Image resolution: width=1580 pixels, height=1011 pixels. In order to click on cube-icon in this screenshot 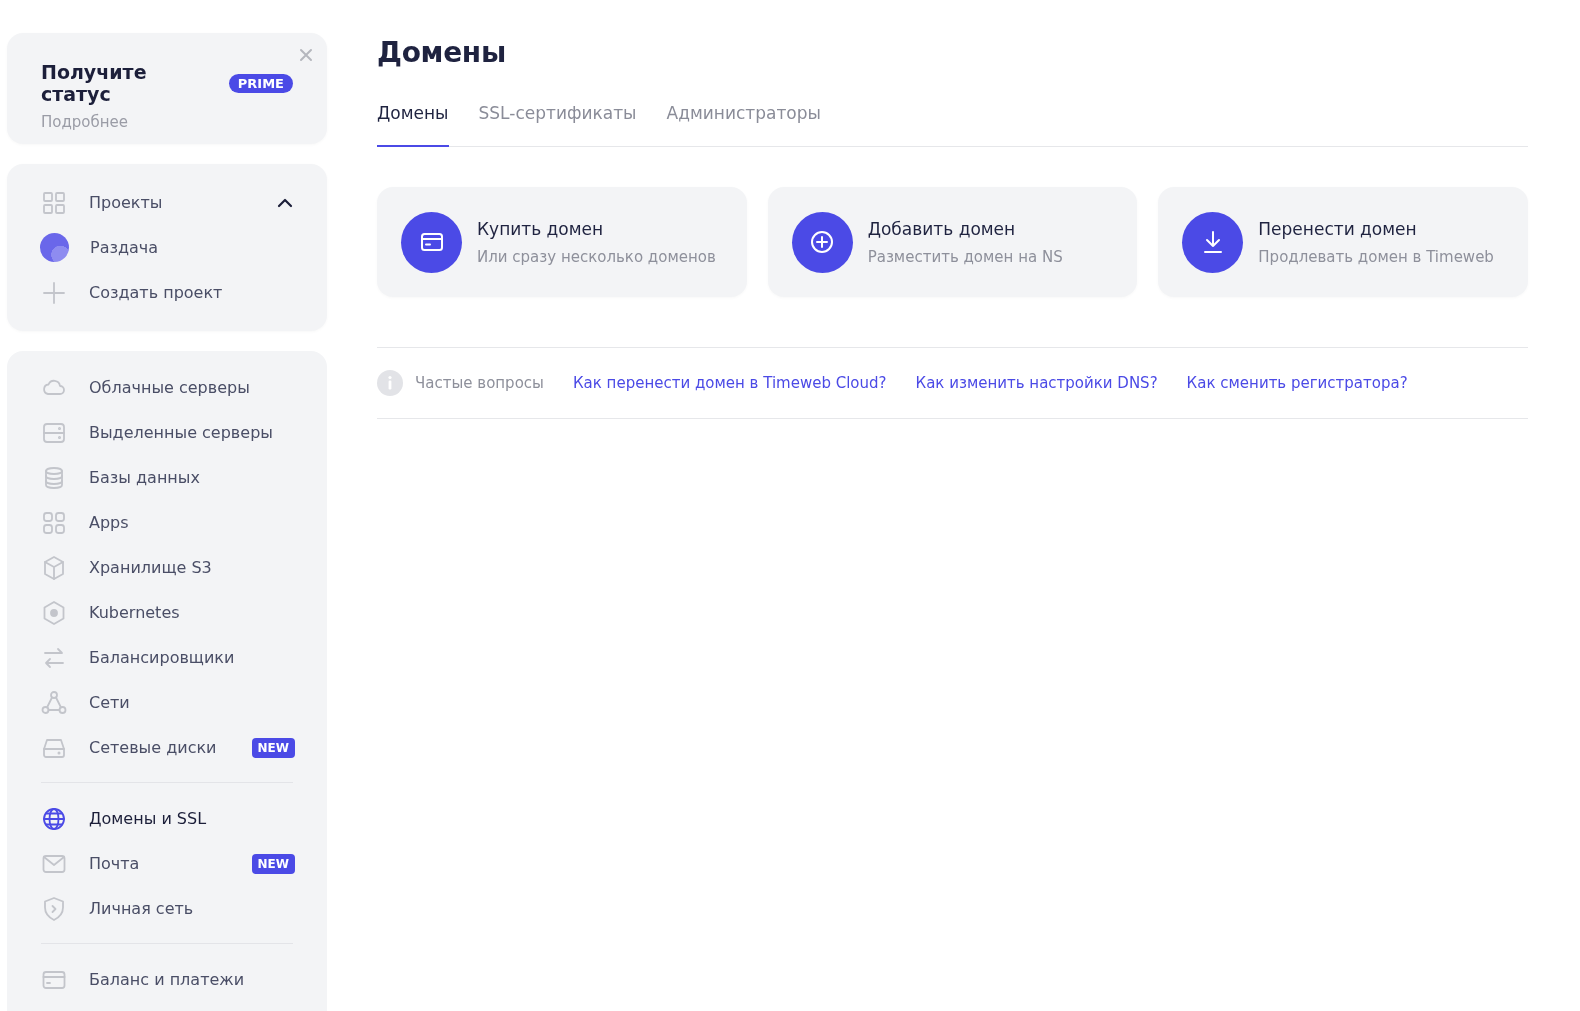, I will do `click(54, 567)`.